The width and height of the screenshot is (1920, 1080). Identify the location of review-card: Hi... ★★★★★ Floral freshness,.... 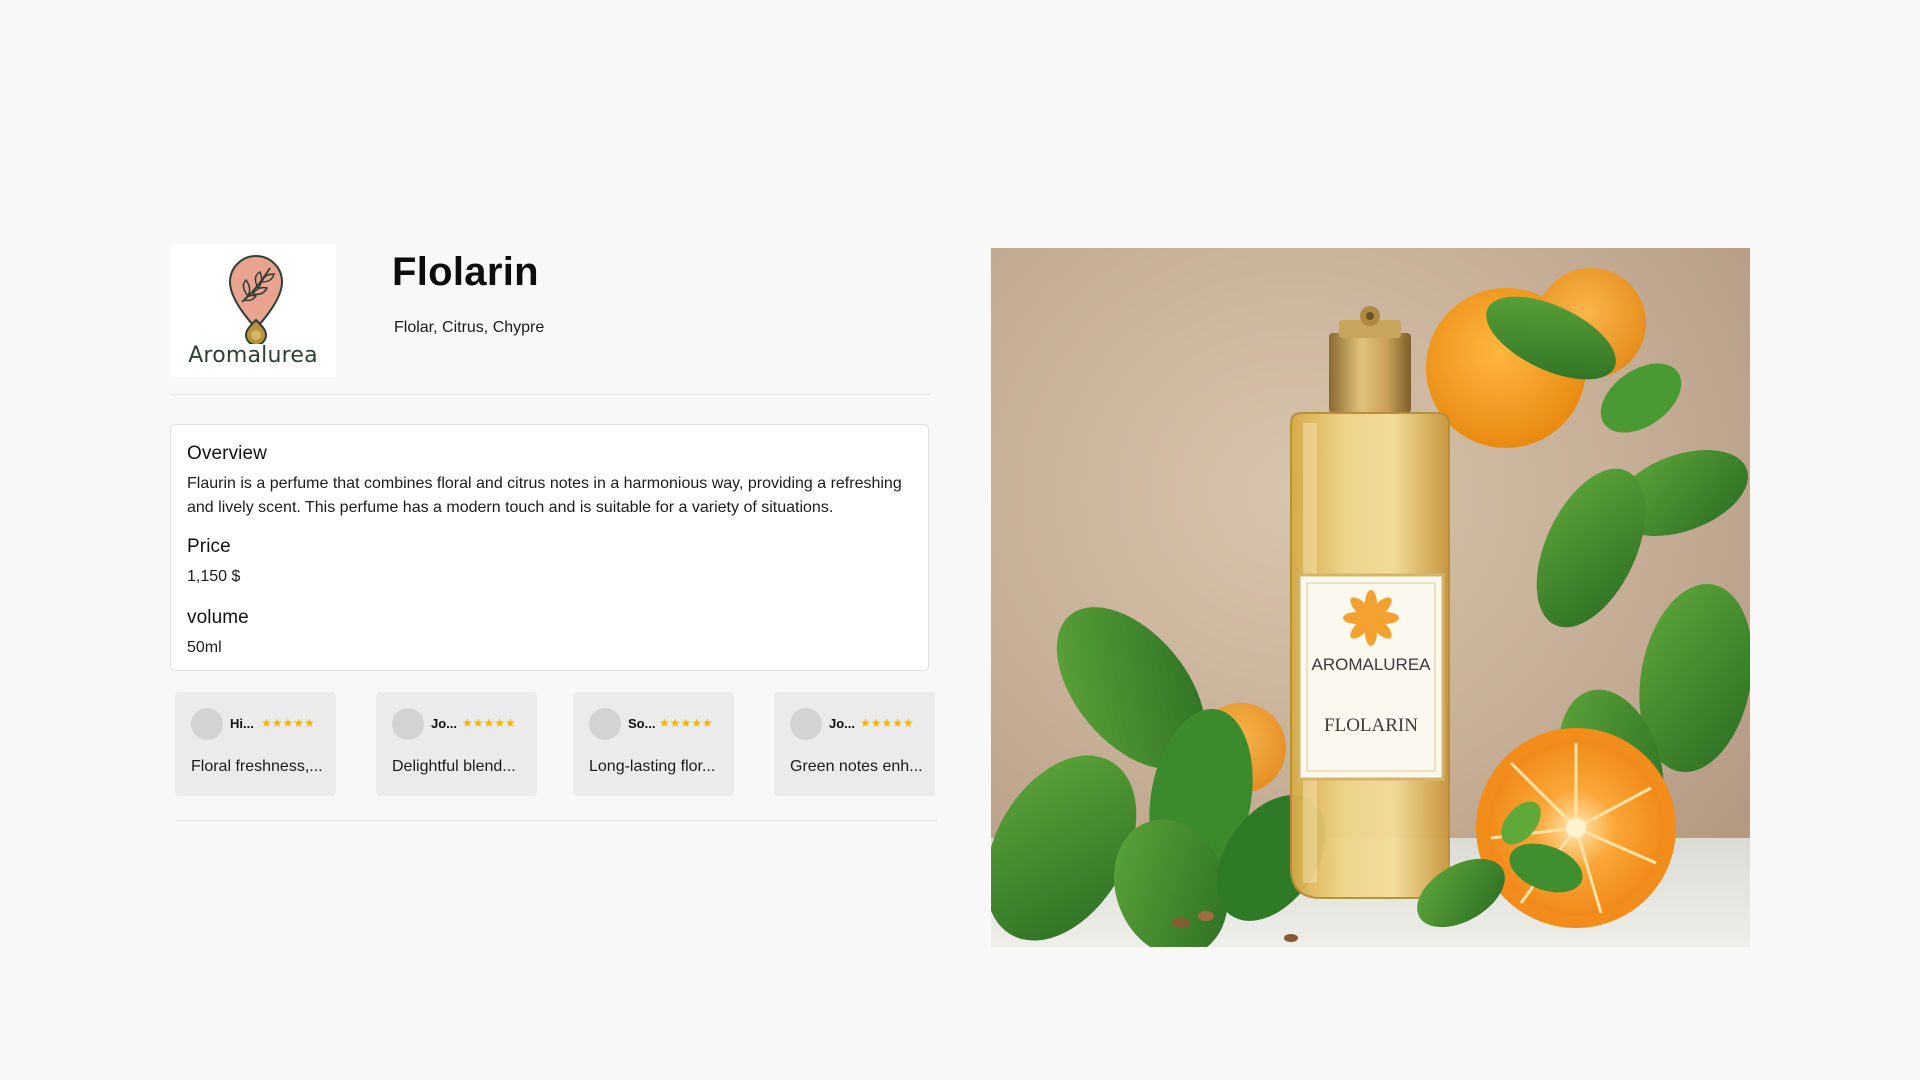
(255, 744).